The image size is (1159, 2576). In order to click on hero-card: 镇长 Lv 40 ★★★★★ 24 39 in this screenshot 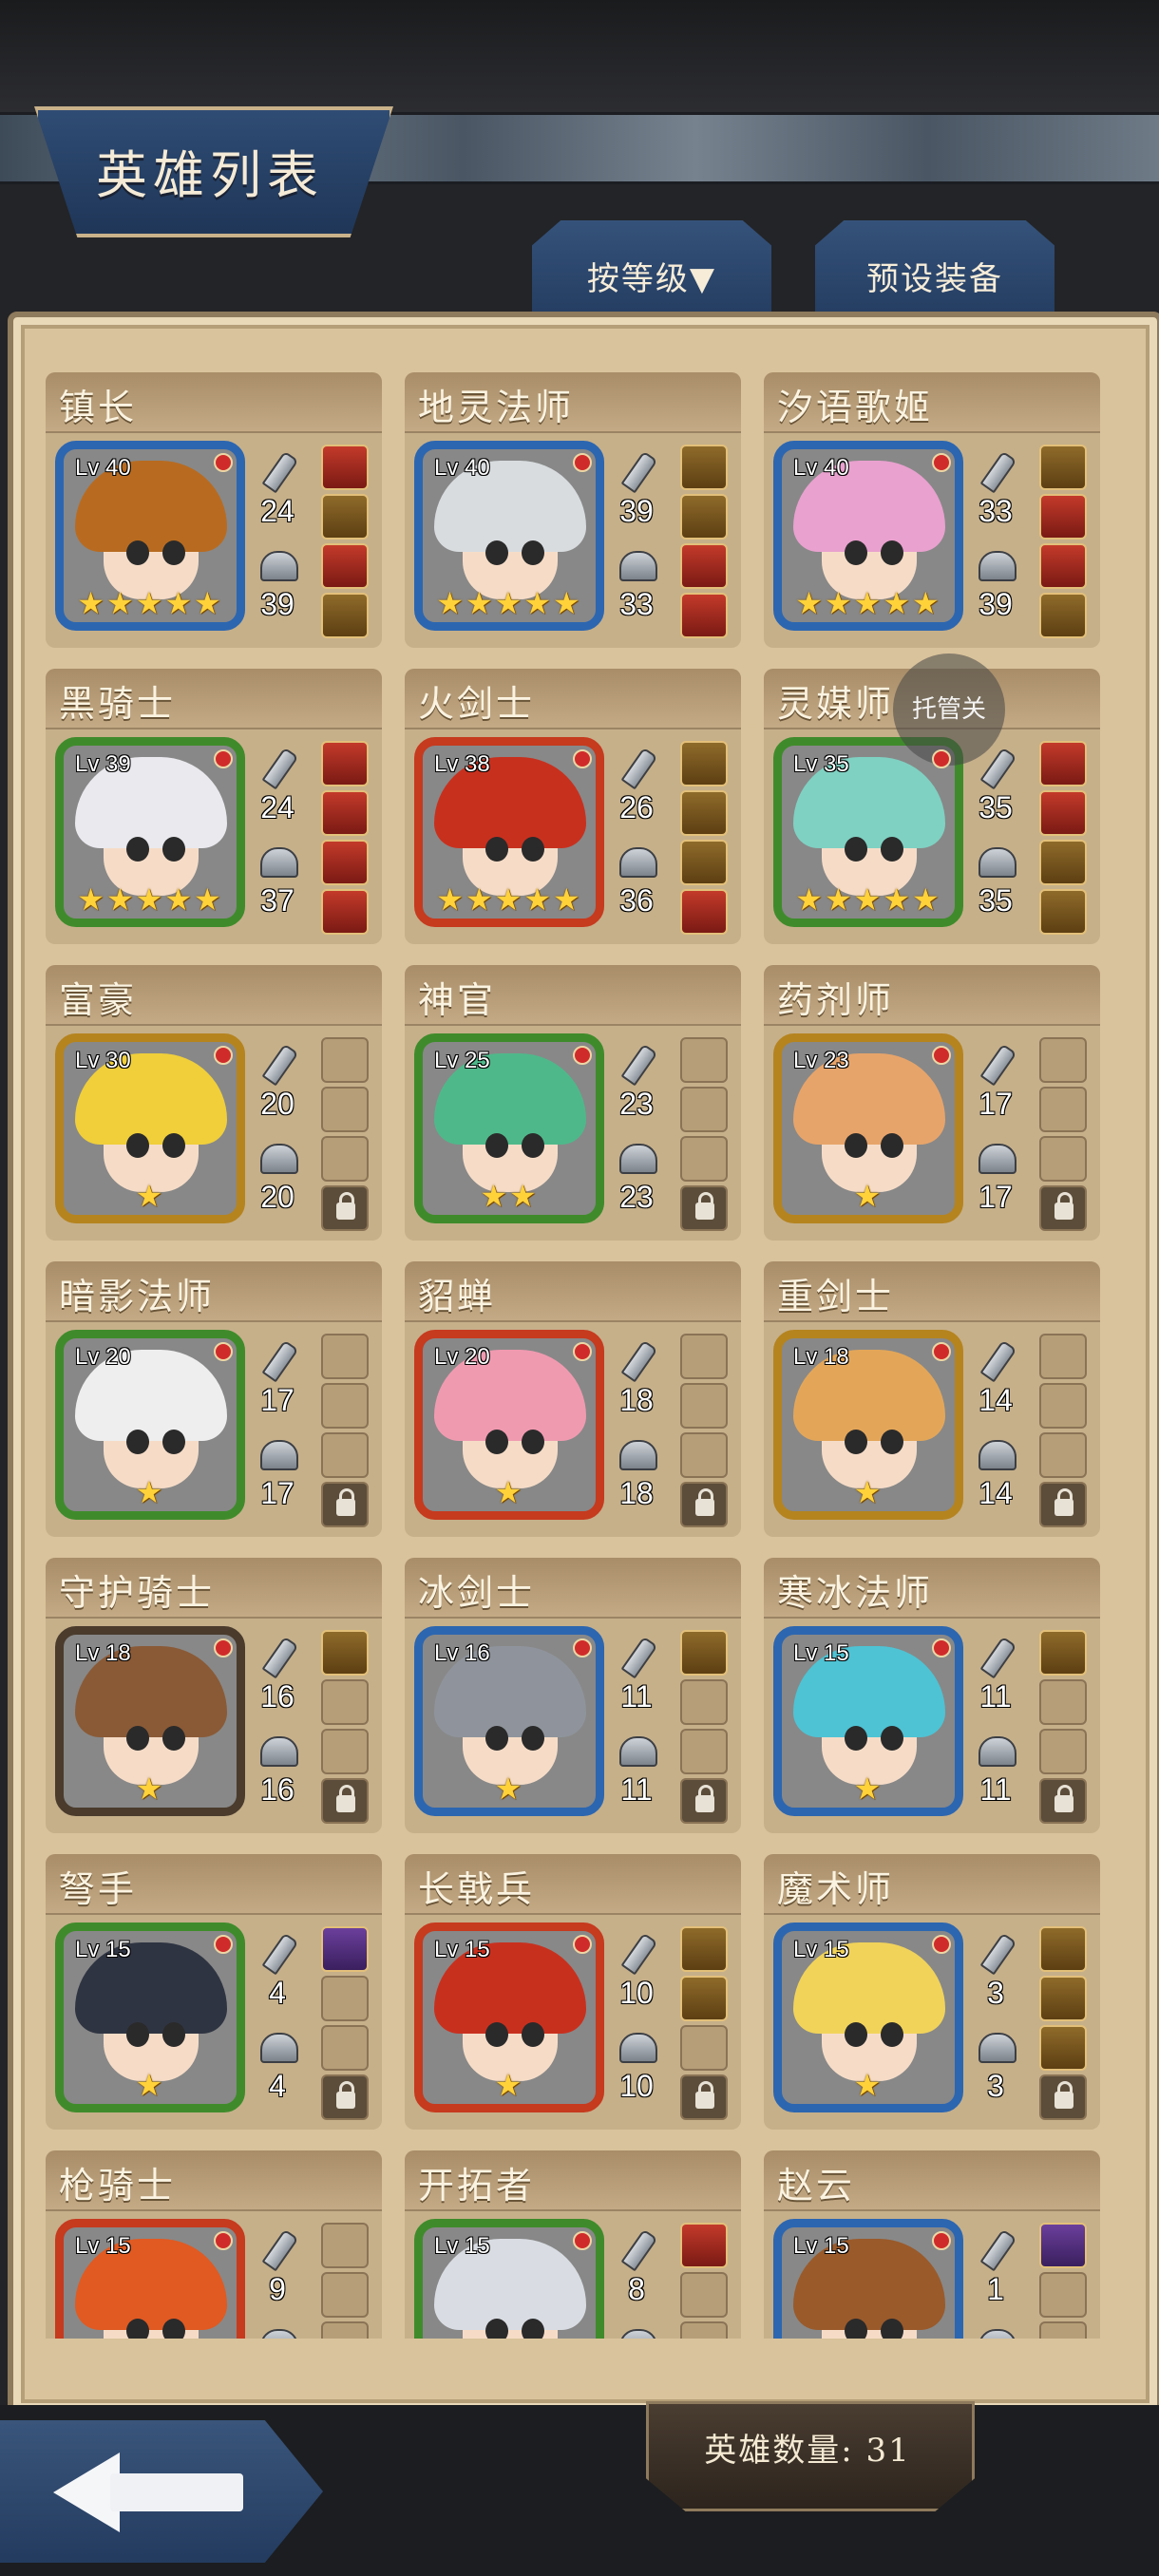, I will do `click(214, 510)`.